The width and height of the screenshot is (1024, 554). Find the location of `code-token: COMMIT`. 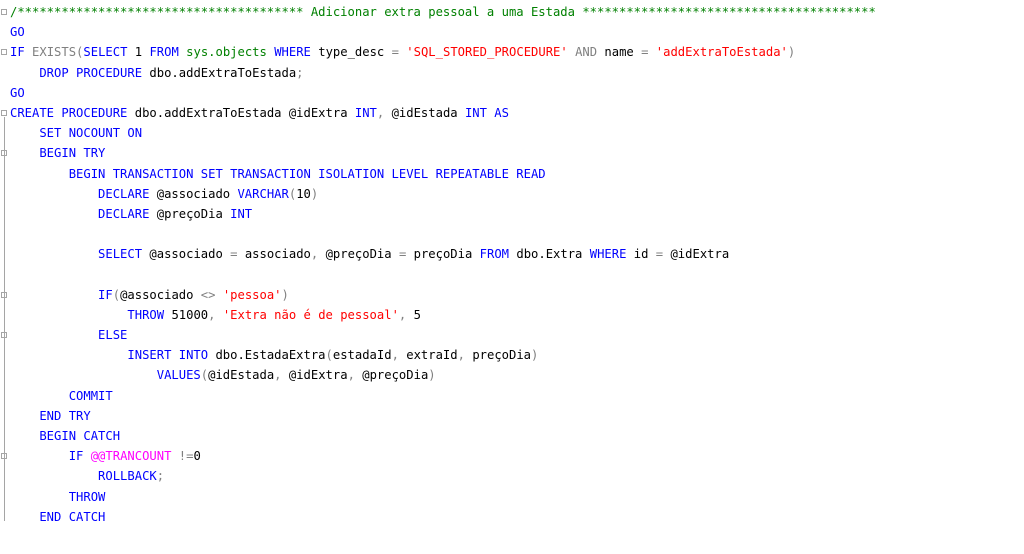

code-token: COMMIT is located at coordinates (61, 395).